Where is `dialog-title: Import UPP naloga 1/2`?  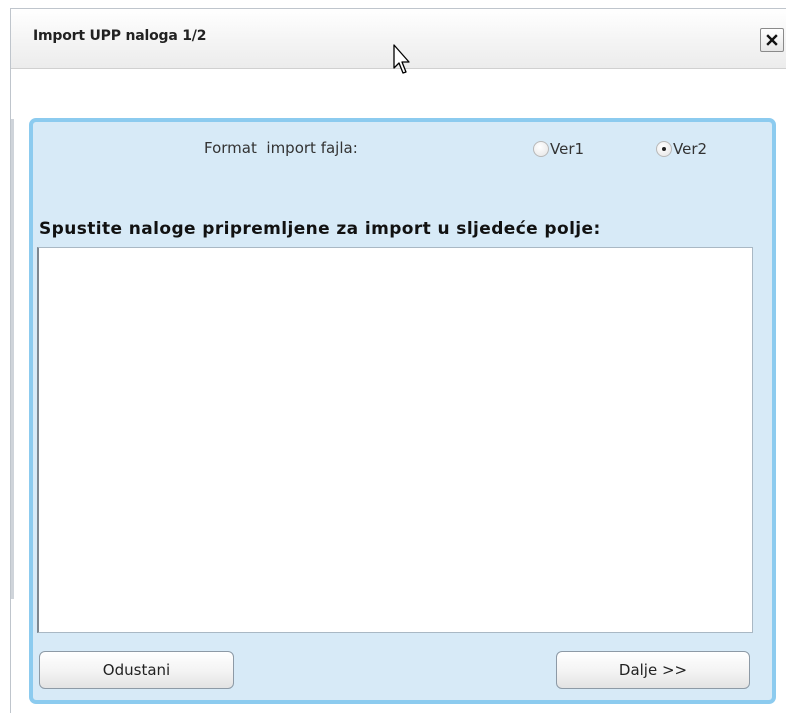 dialog-title: Import UPP naloga 1/2 is located at coordinates (120, 36).